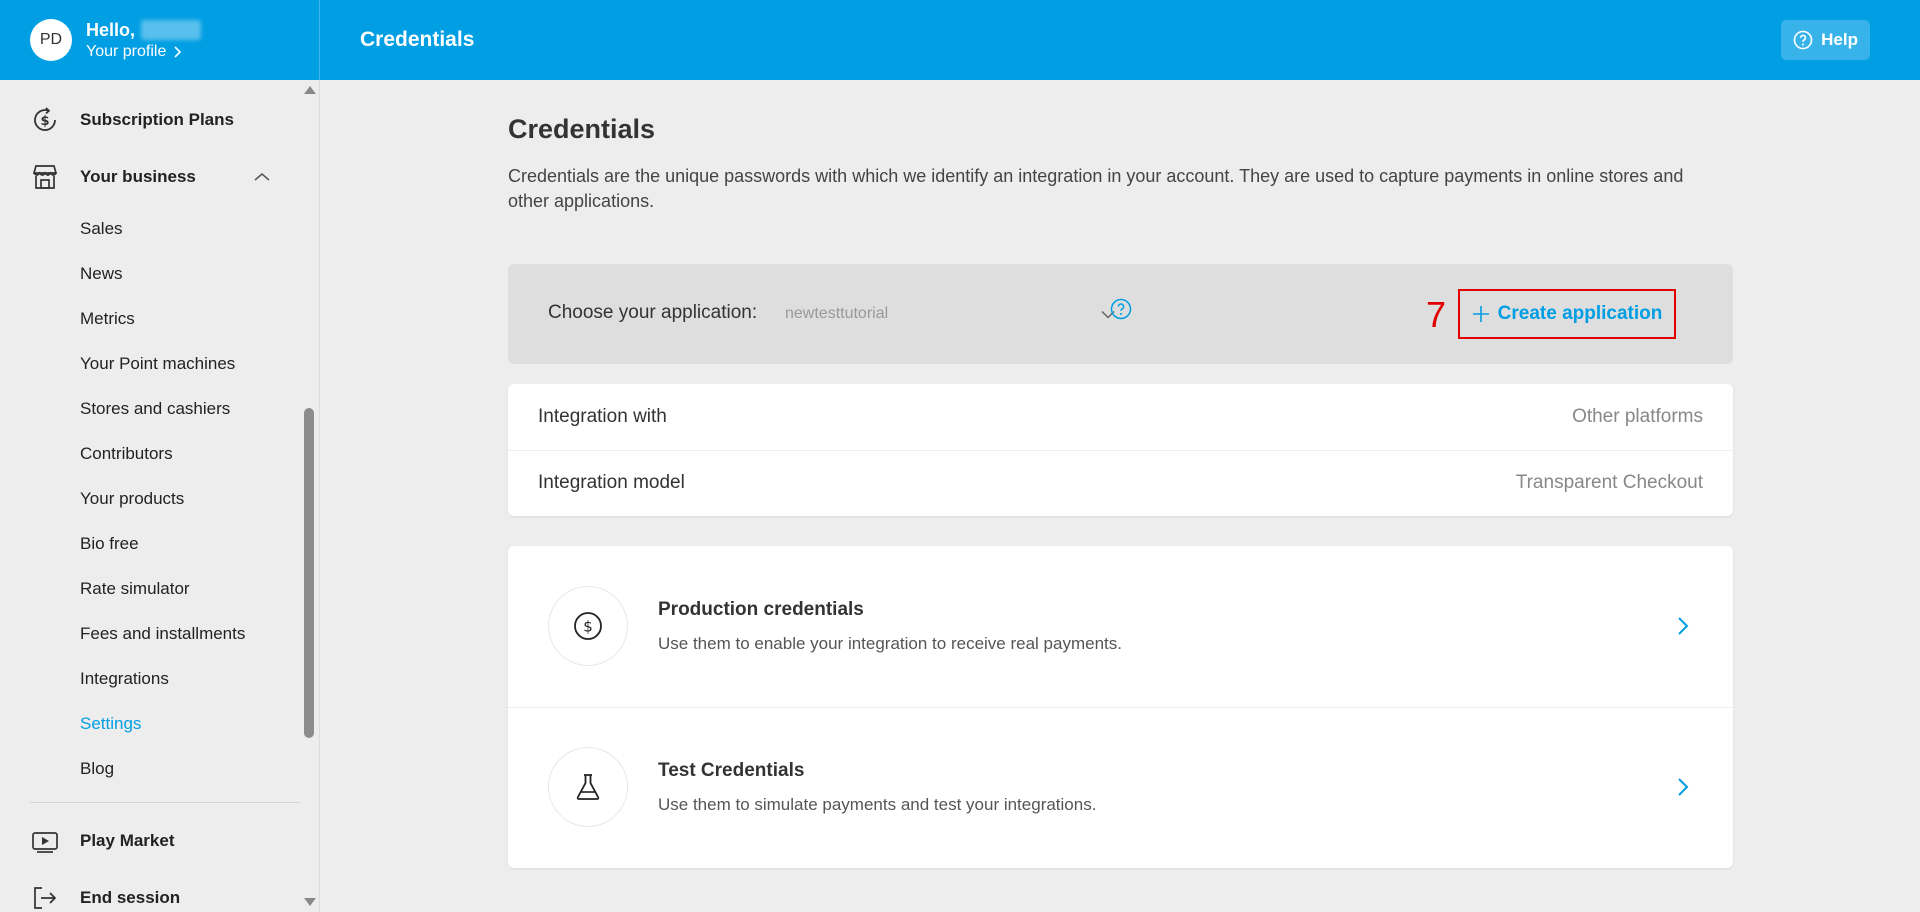 The image size is (1920, 912). I want to click on sidebar-scrollbar, so click(309, 496).